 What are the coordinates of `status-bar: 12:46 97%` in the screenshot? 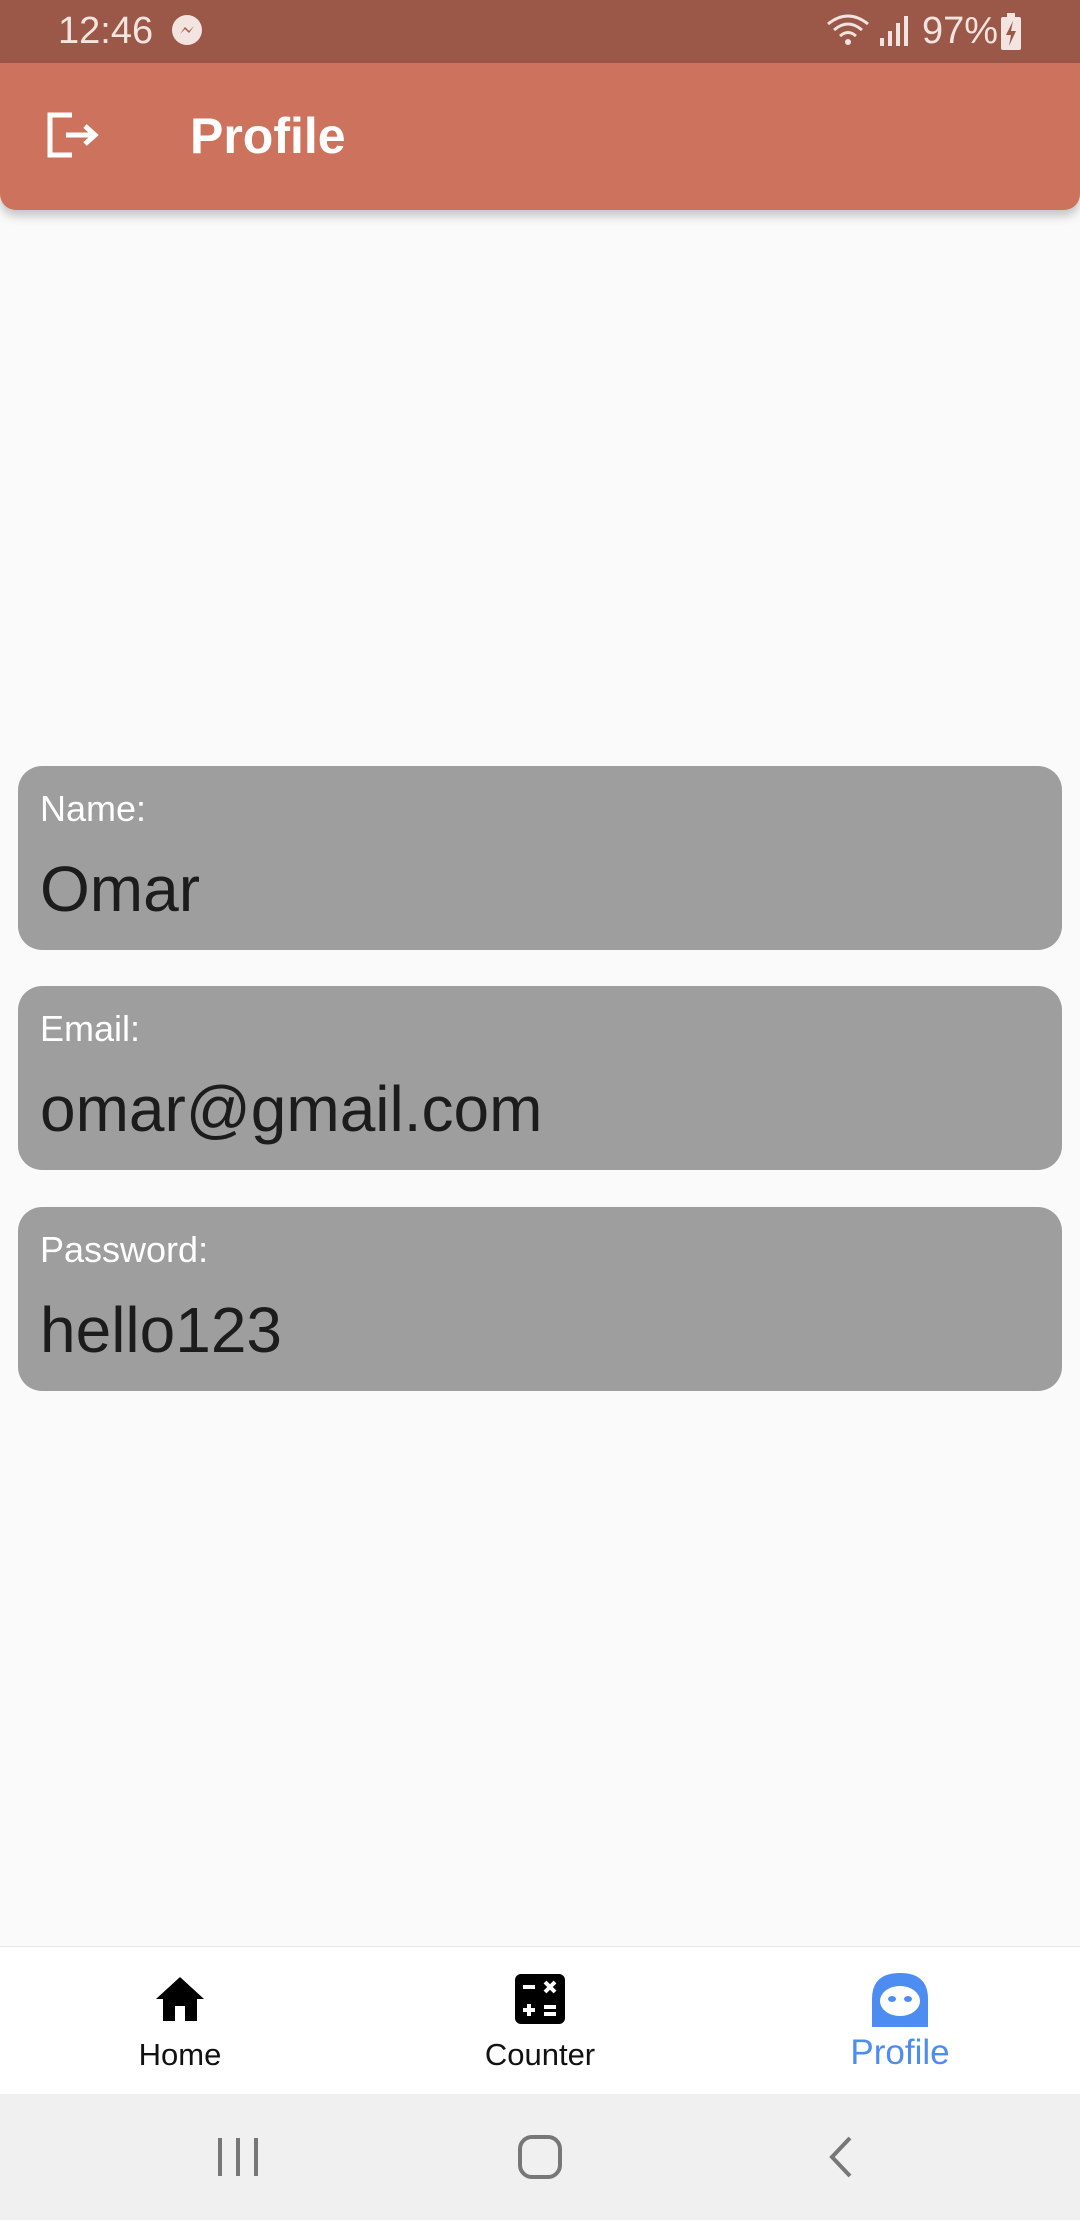 It's located at (540, 31).